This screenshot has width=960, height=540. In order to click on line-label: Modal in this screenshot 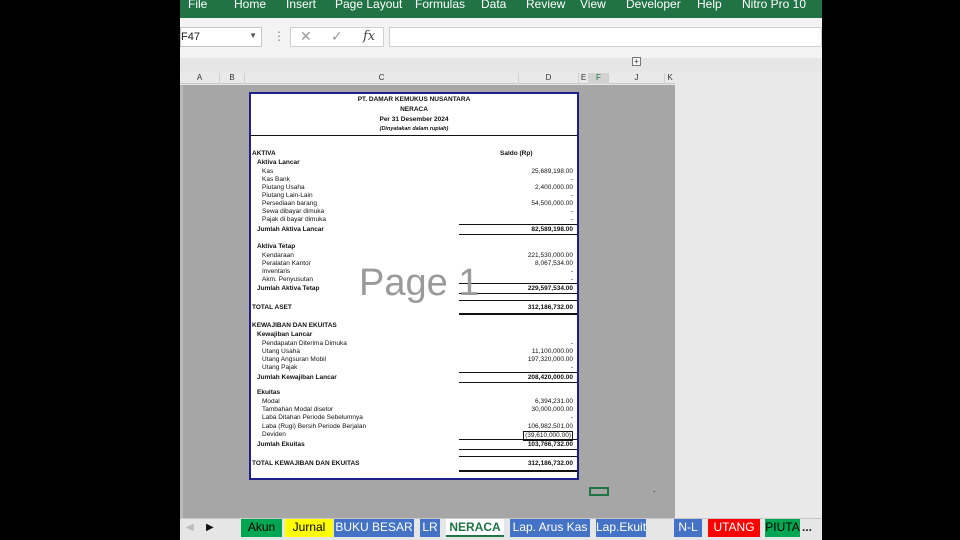, I will do `click(271, 401)`.